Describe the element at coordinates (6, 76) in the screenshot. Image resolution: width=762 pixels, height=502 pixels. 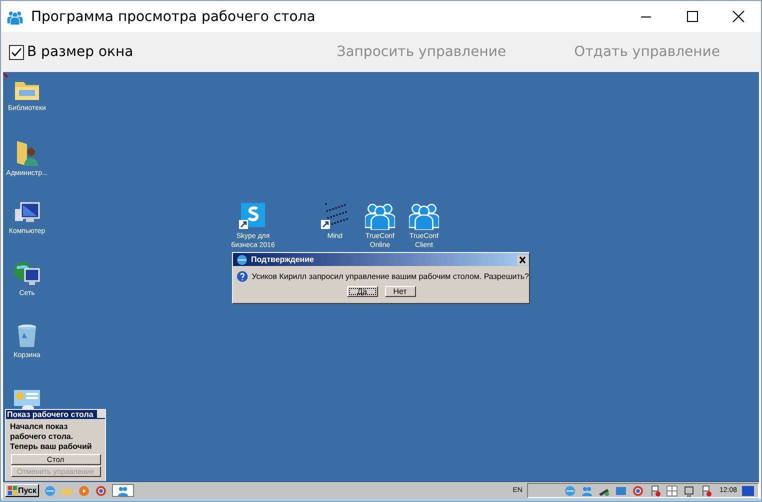
I see `cursor-icon` at that location.